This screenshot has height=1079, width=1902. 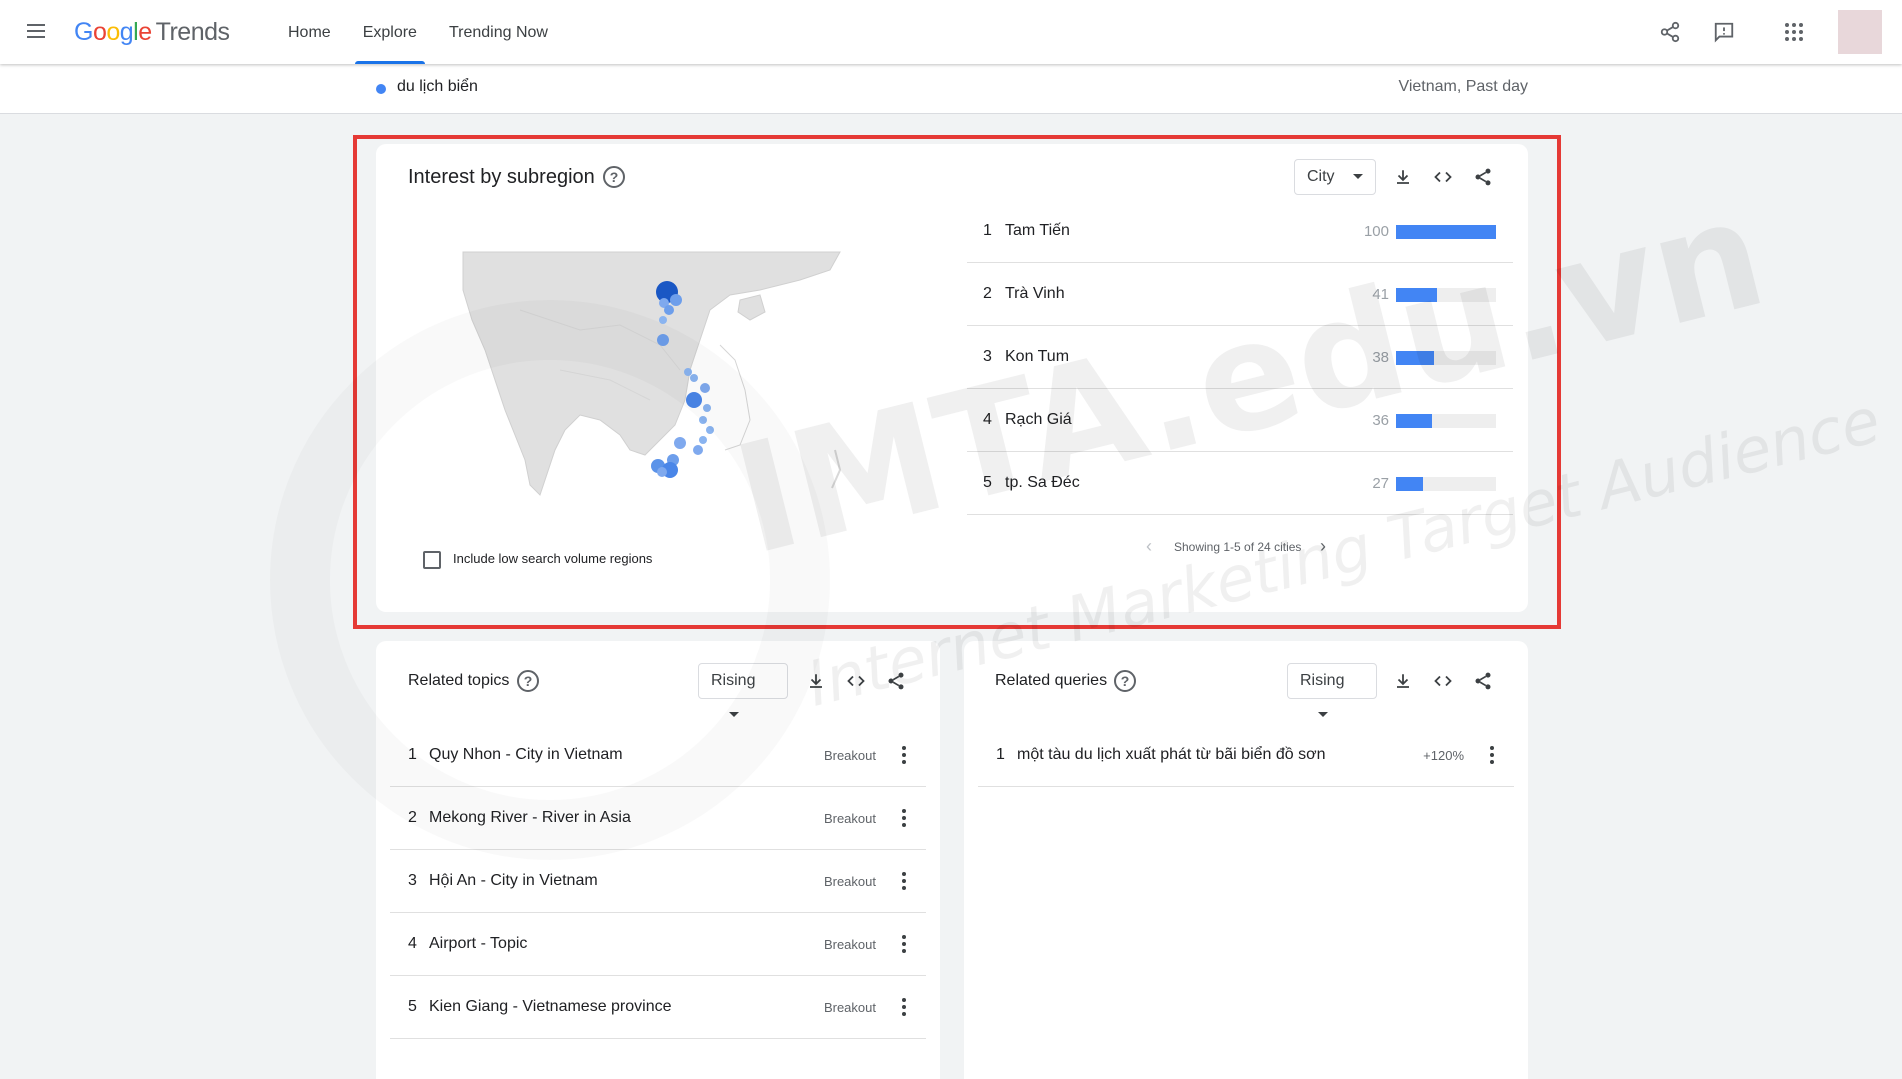 I want to click on interest-value: 100, so click(x=1376, y=231).